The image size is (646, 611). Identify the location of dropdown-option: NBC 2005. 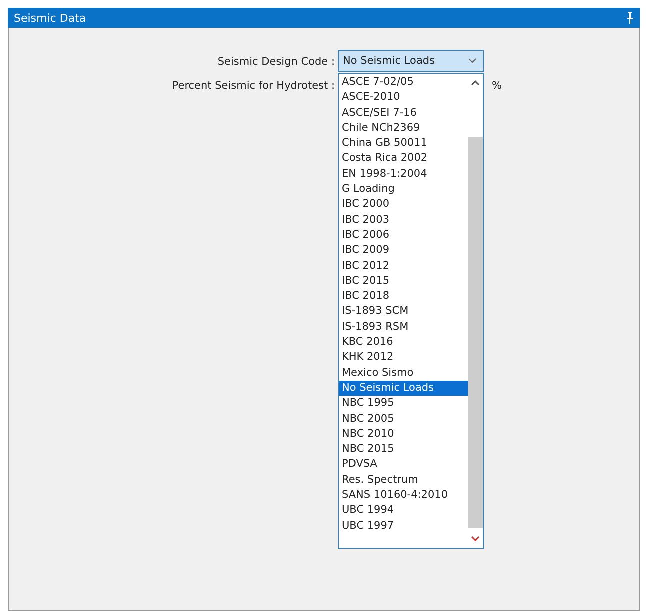
(403, 419).